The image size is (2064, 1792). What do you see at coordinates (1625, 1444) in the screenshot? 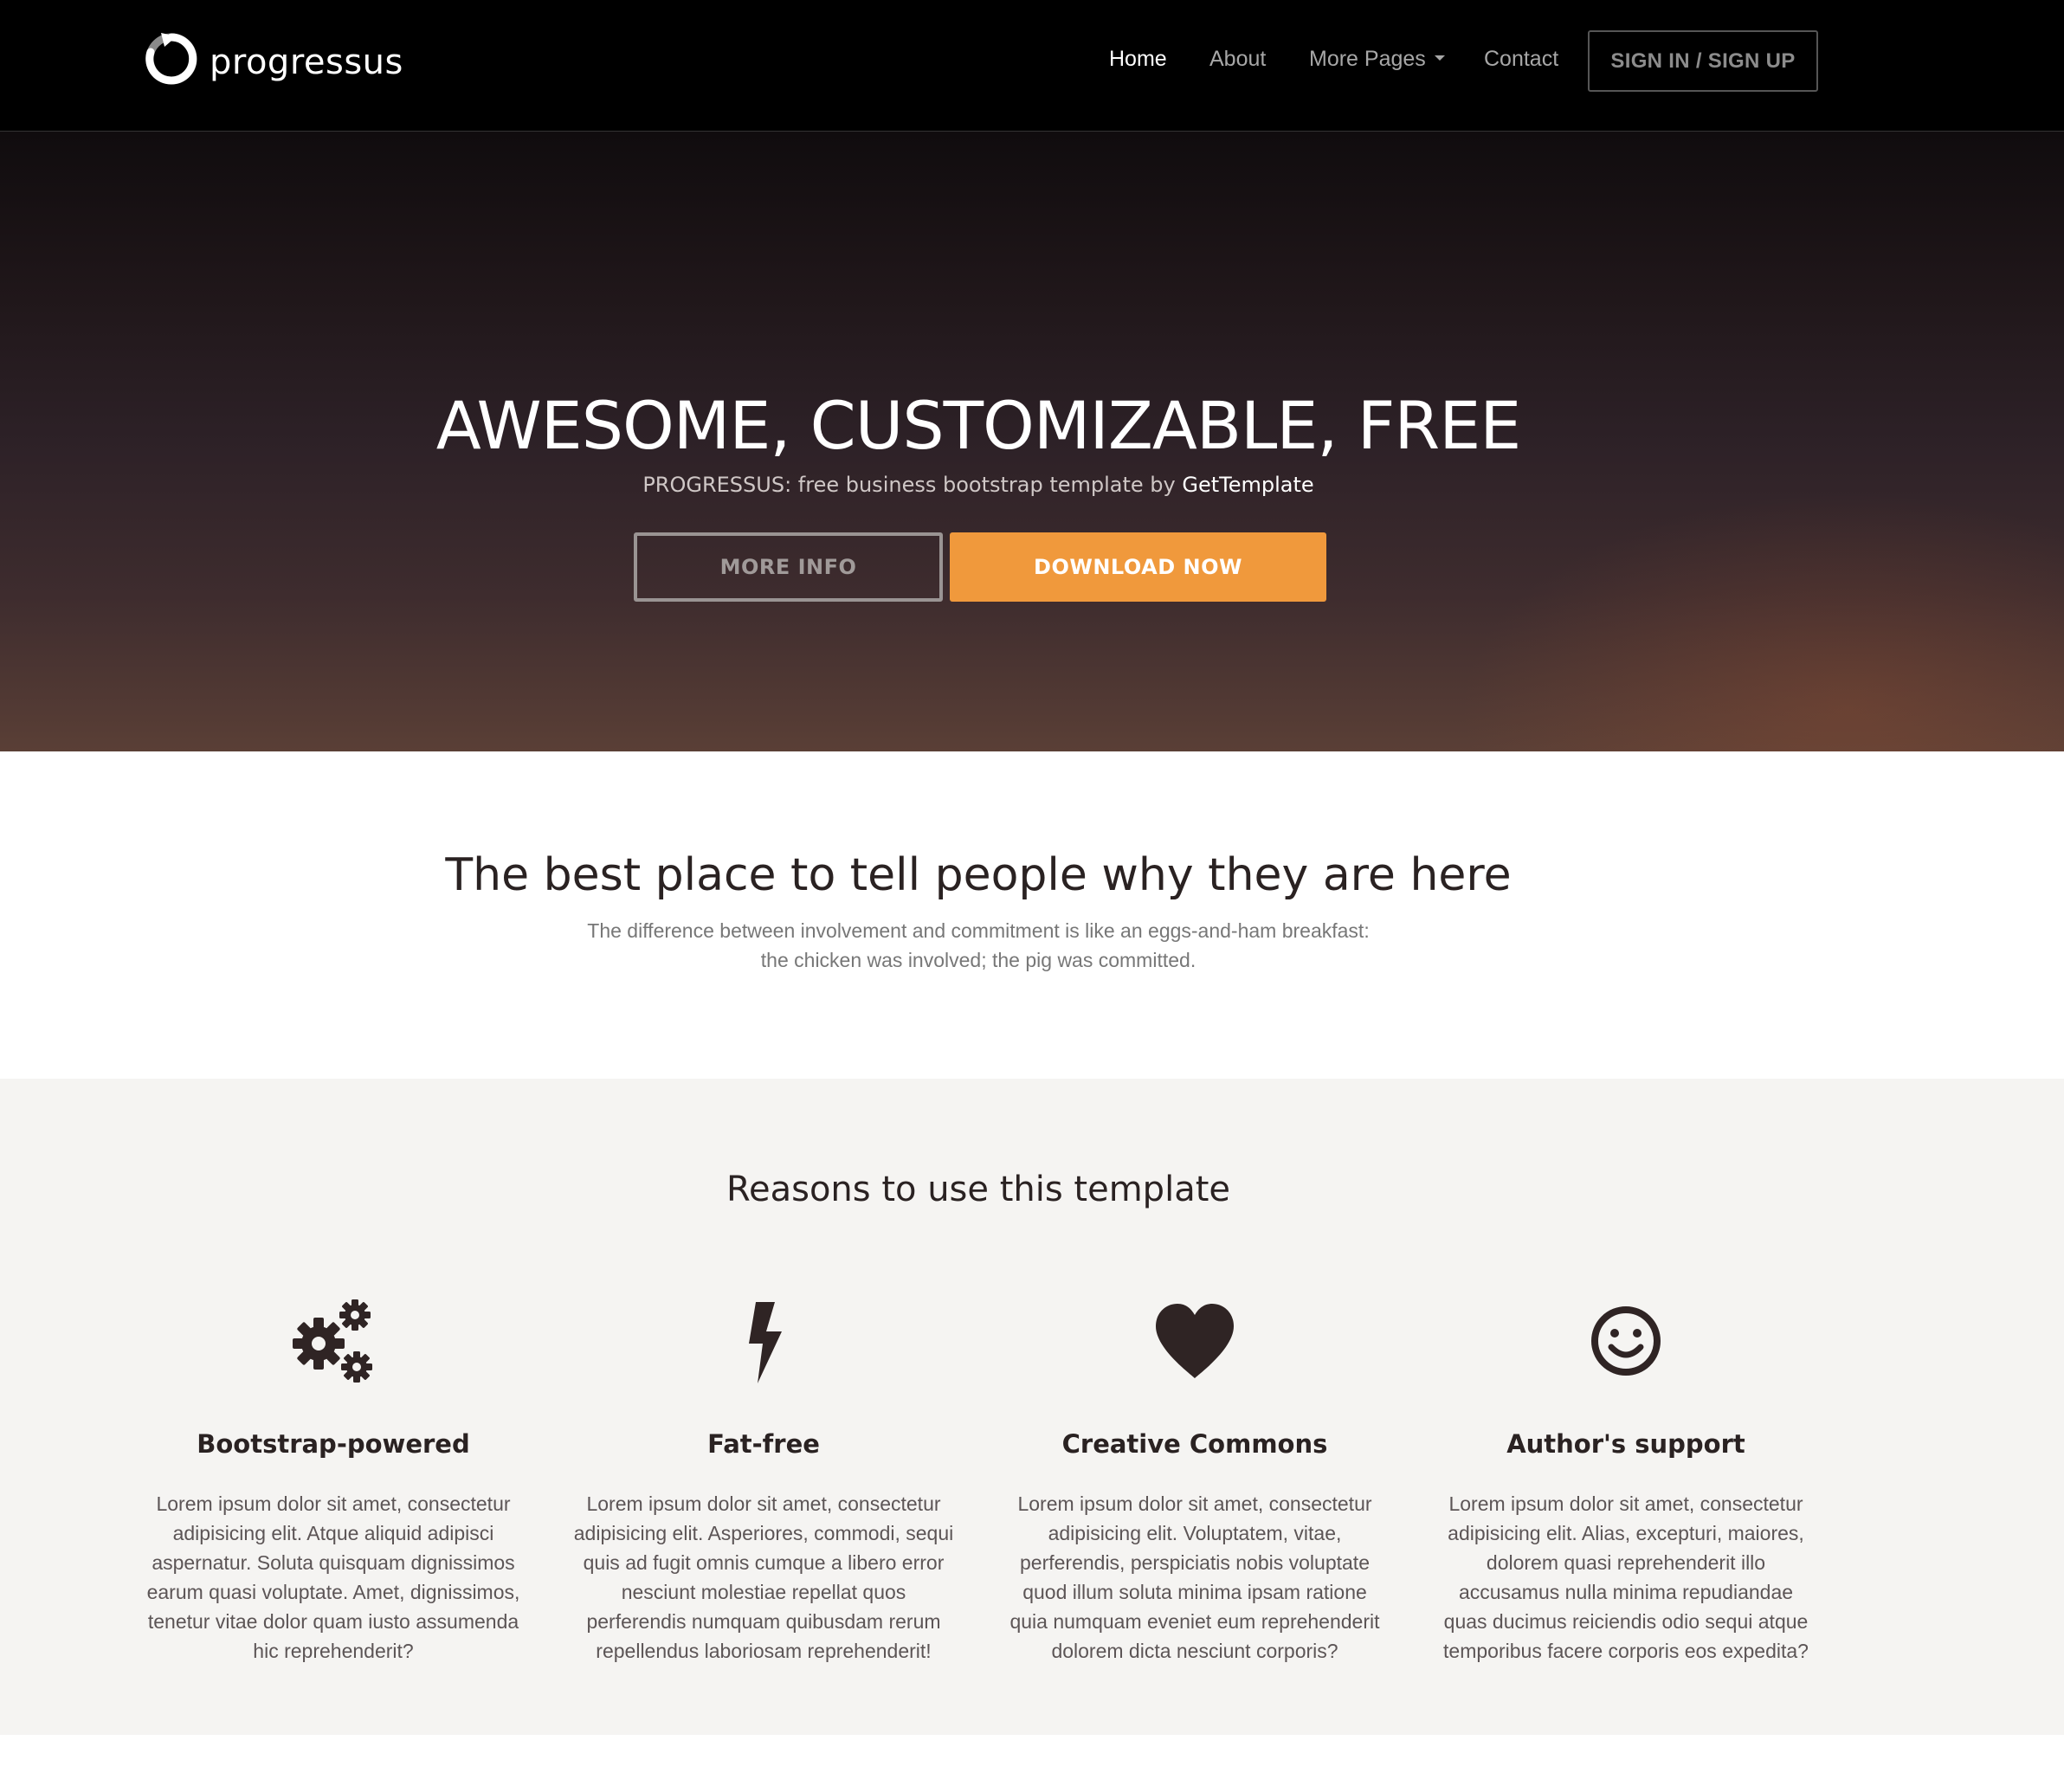
I see `feature-title: Author's support` at bounding box center [1625, 1444].